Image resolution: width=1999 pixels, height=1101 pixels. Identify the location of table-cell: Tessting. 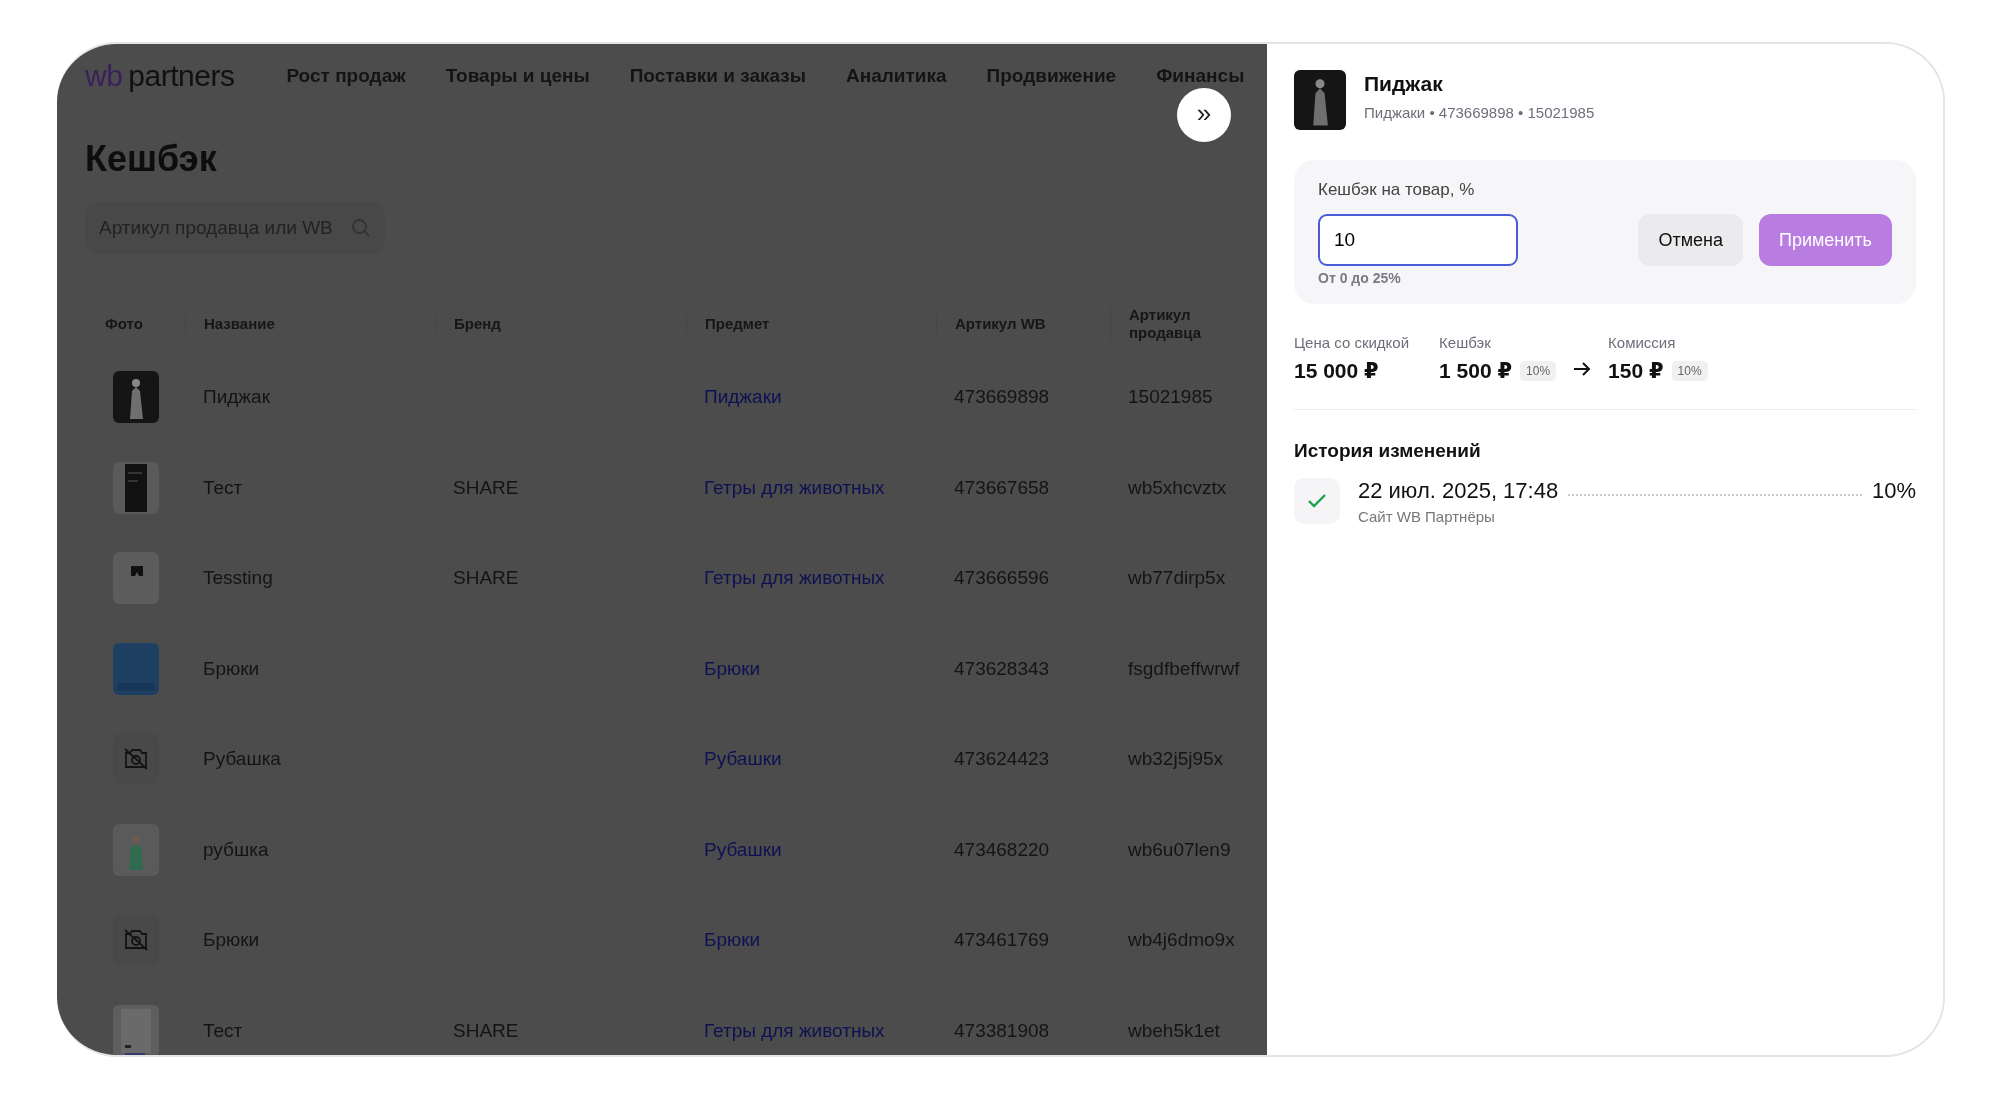
(238, 578).